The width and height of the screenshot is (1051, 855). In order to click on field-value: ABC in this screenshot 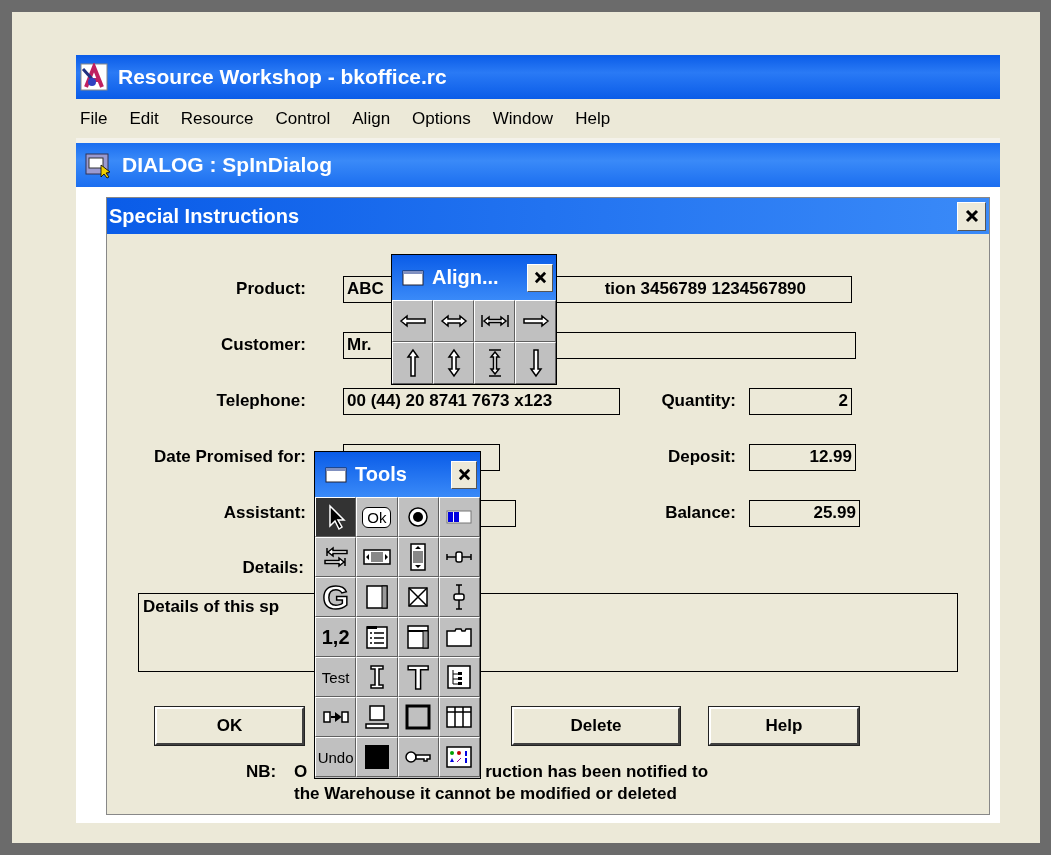, I will do `click(365, 289)`.